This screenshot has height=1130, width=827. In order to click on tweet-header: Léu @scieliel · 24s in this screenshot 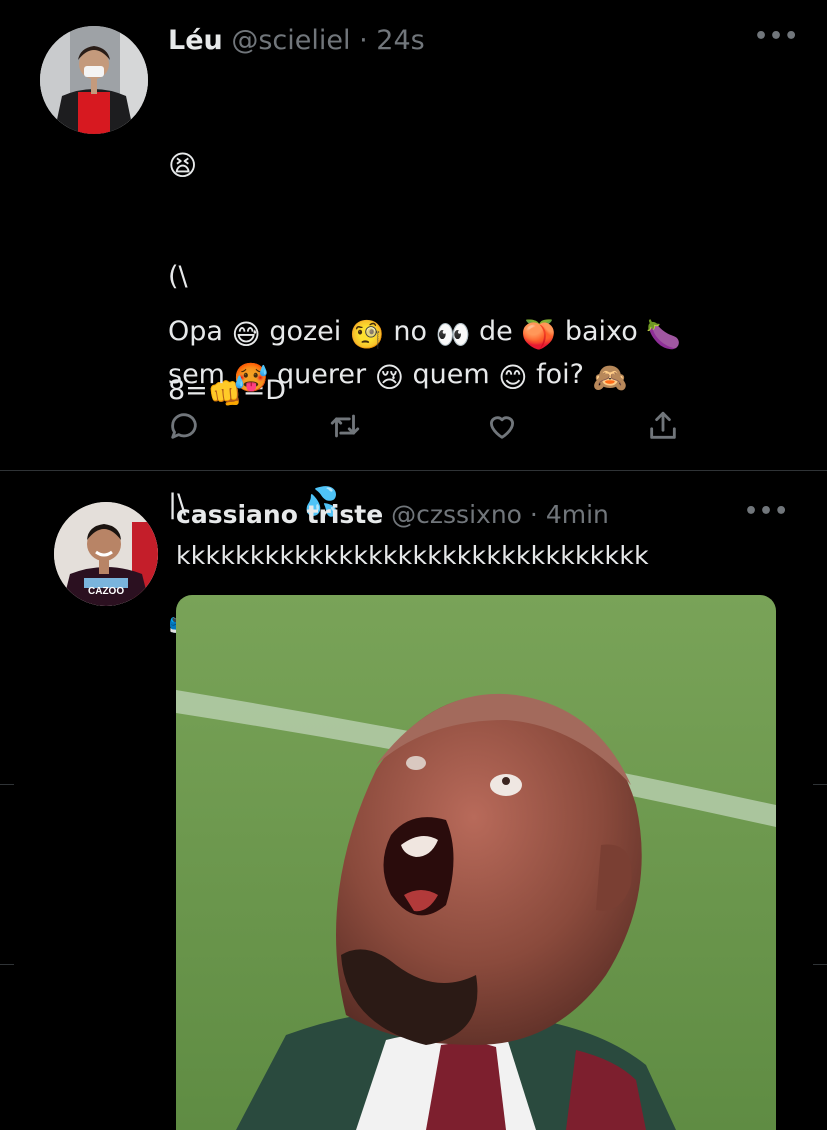, I will do `click(296, 41)`.